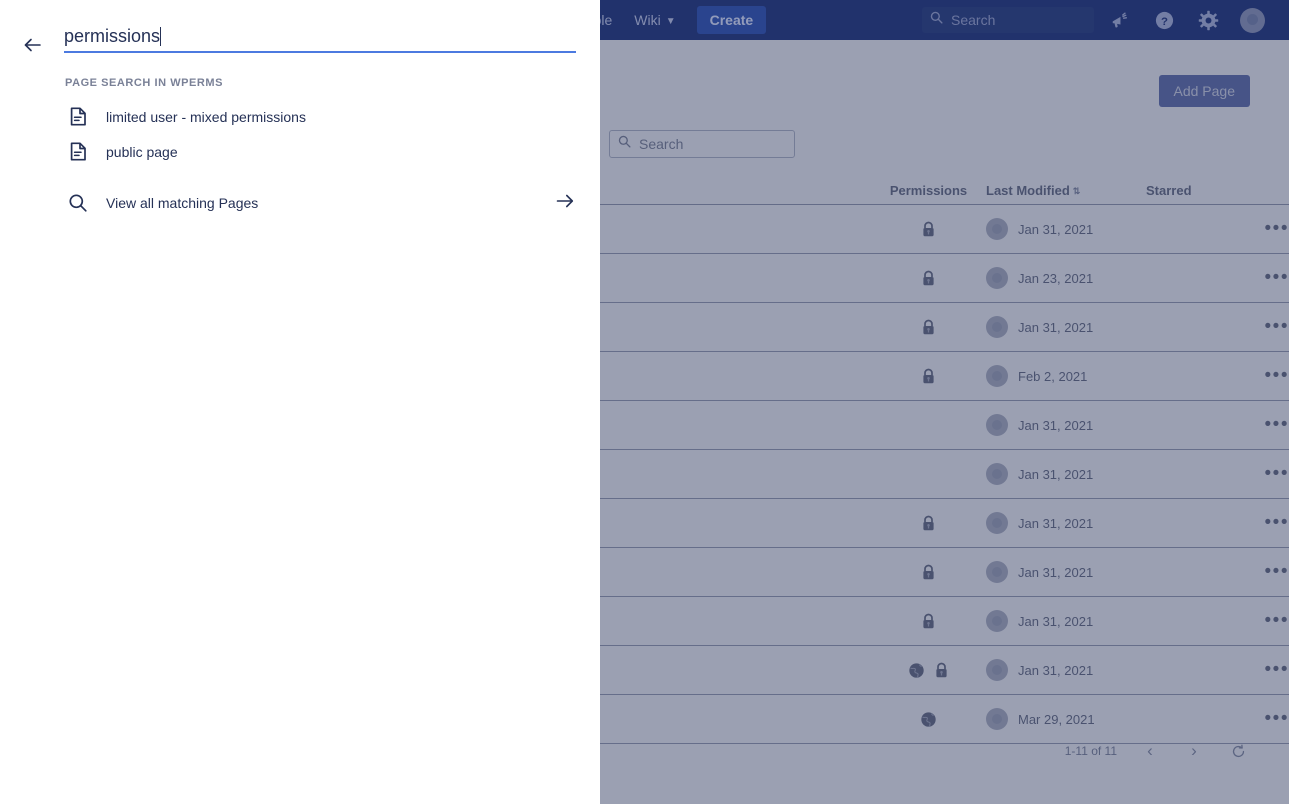  Describe the element at coordinates (1186, 20) in the screenshot. I see `navbar-icon-group: ?` at that location.